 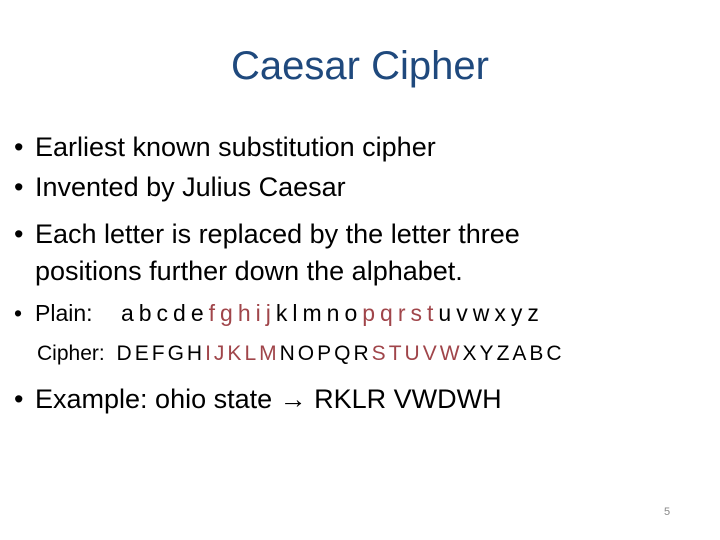 I want to click on cipher-letter-O: O, so click(x=306, y=353).